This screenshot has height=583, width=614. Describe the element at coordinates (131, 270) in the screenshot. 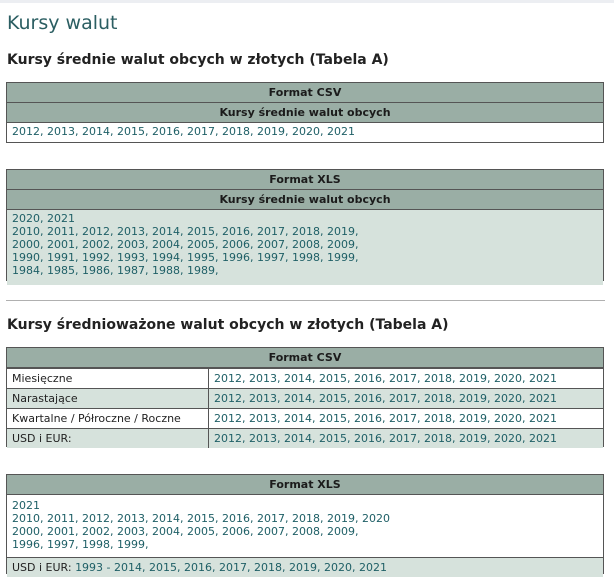

I see `year-link: 1987` at that location.